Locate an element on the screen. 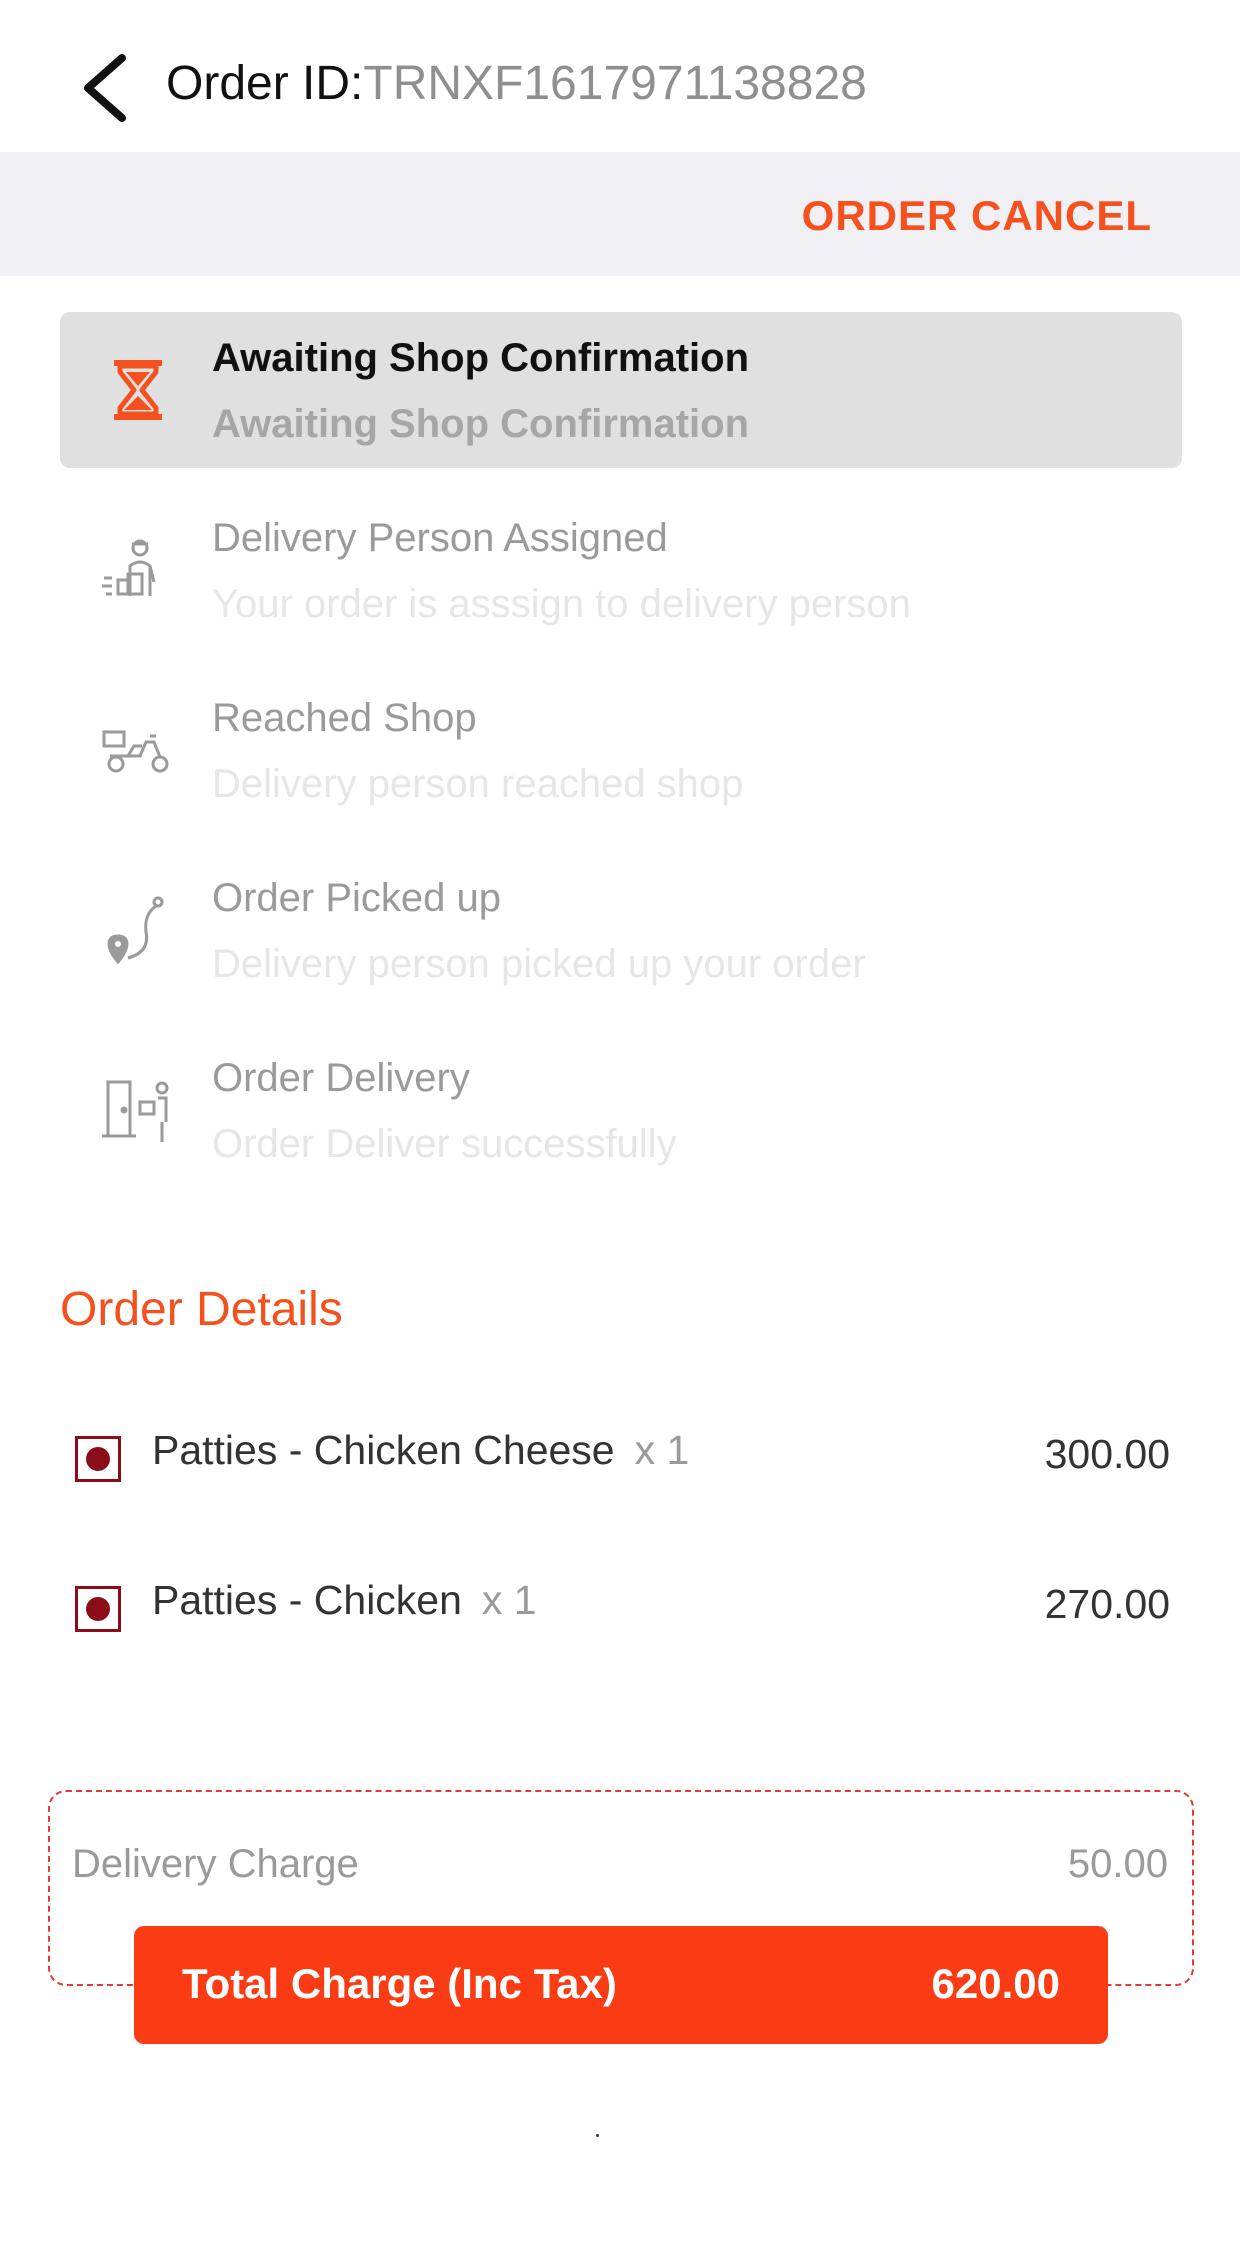  total-charge-label: Total Charge (Inc Tax) is located at coordinates (399, 1983).